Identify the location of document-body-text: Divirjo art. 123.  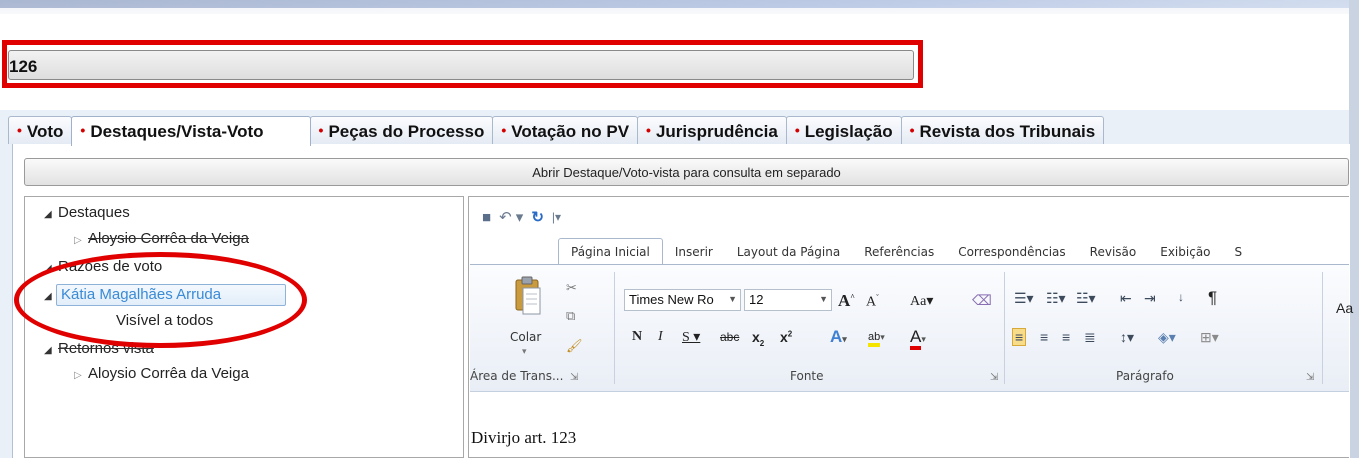
(523, 438).